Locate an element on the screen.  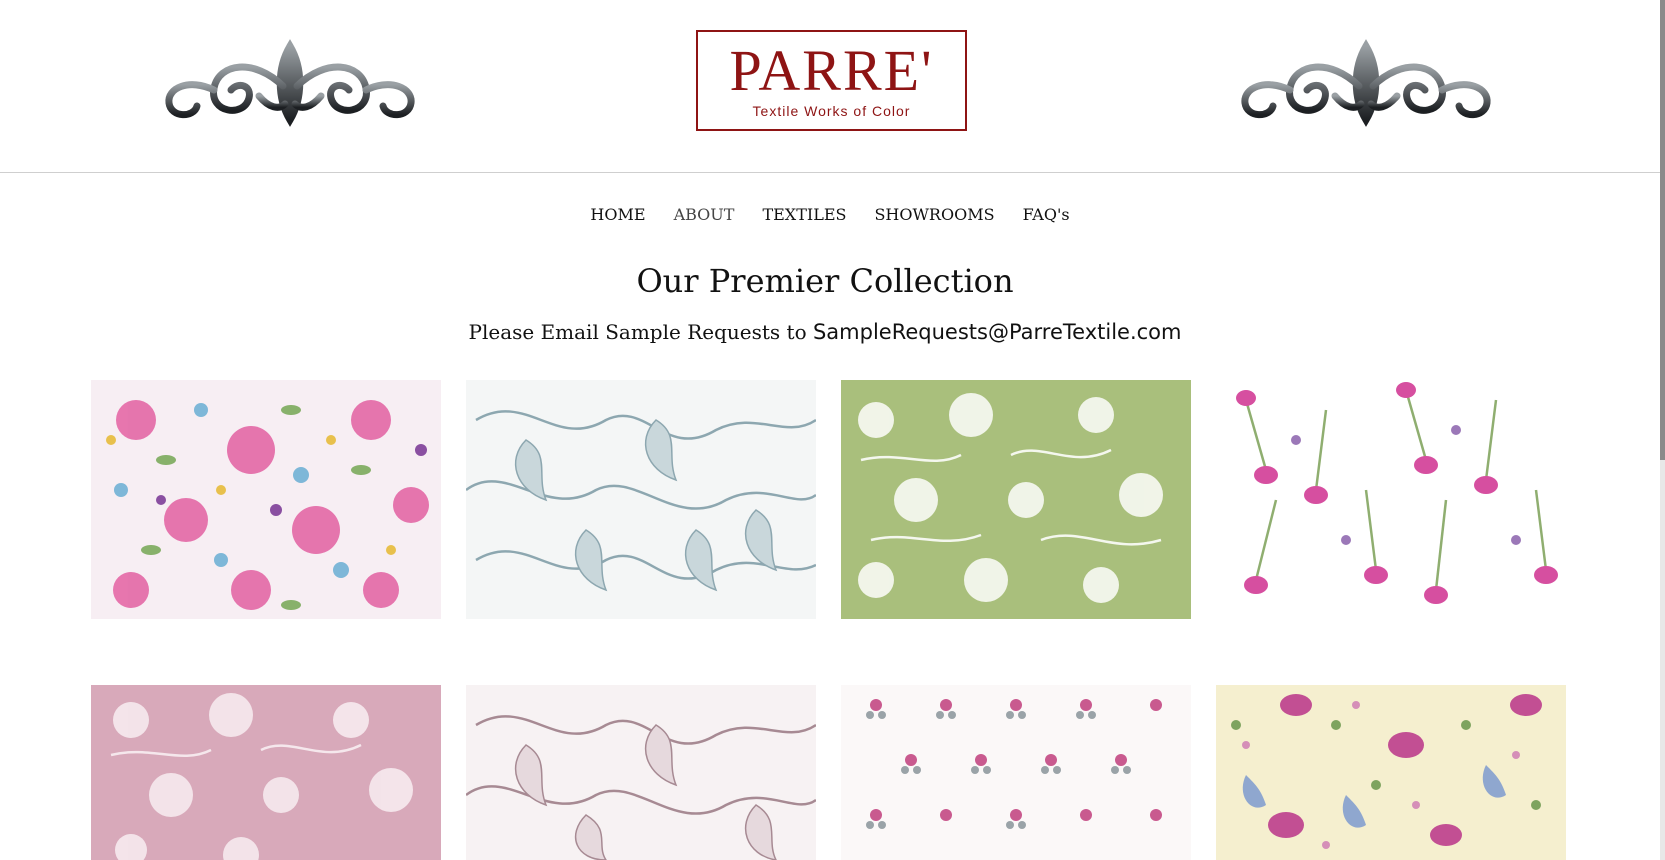
fabric-tile-mauve-acanthus is located at coordinates (641, 772).